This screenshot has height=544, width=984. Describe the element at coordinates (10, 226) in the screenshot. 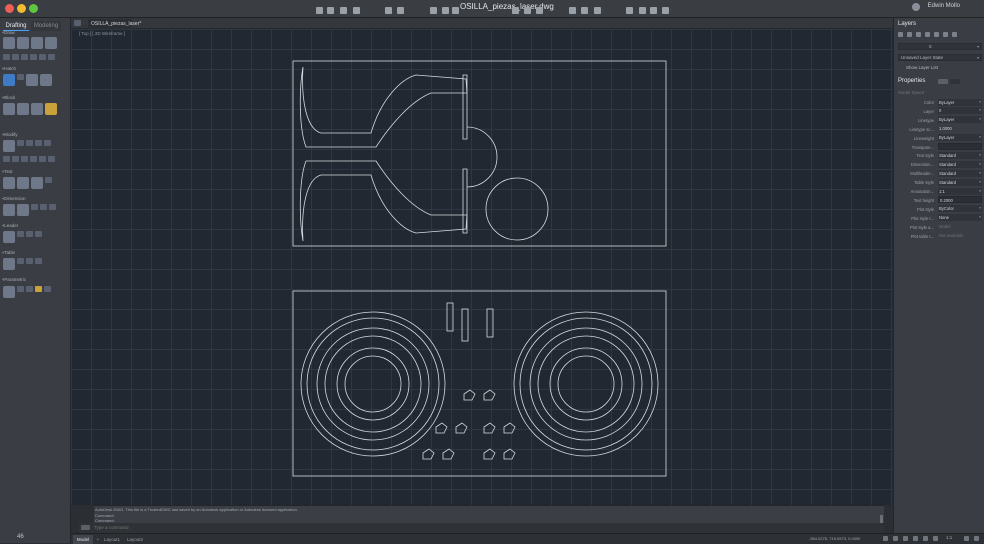

I see `section-leader: Leader` at that location.